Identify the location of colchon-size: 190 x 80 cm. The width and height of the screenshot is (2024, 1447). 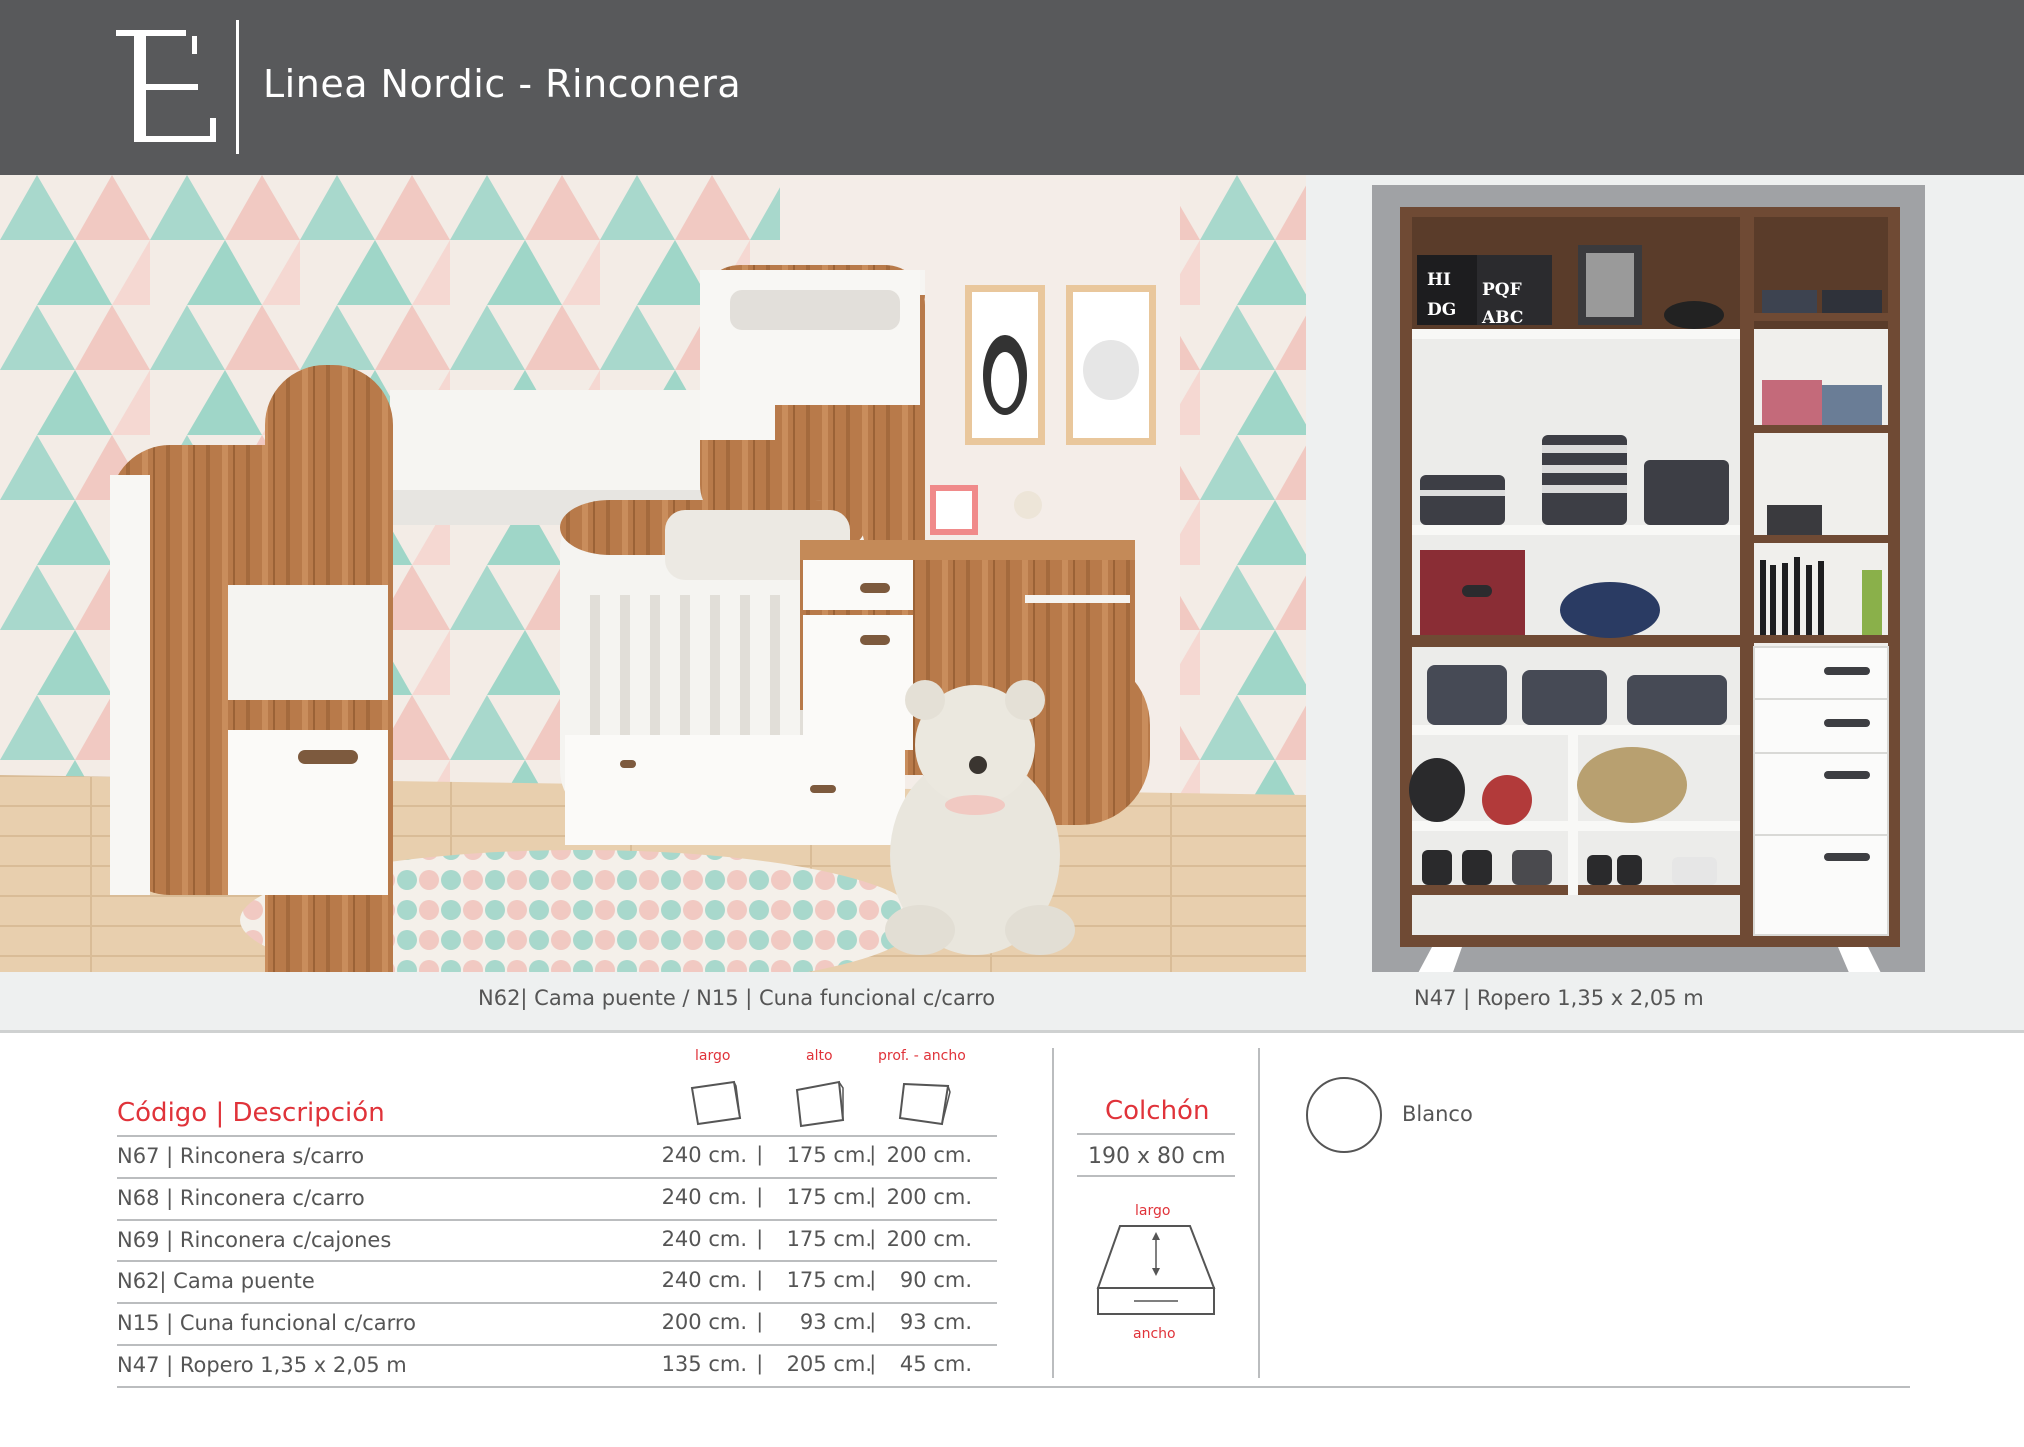
(1157, 1156).